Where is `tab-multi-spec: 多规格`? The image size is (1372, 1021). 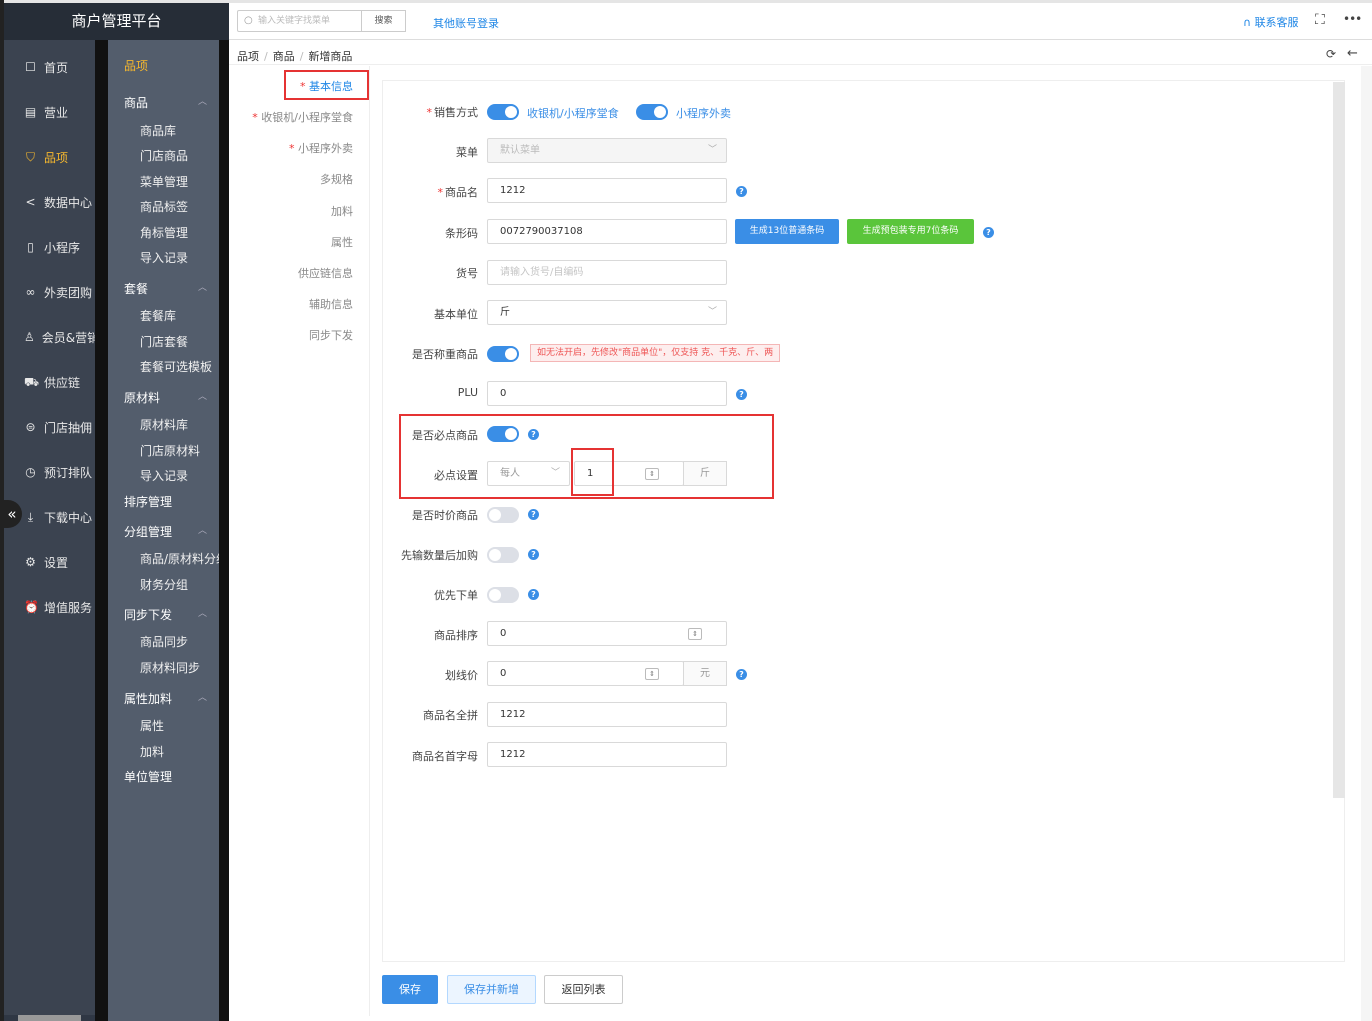 tab-multi-spec: 多规格 is located at coordinates (336, 179).